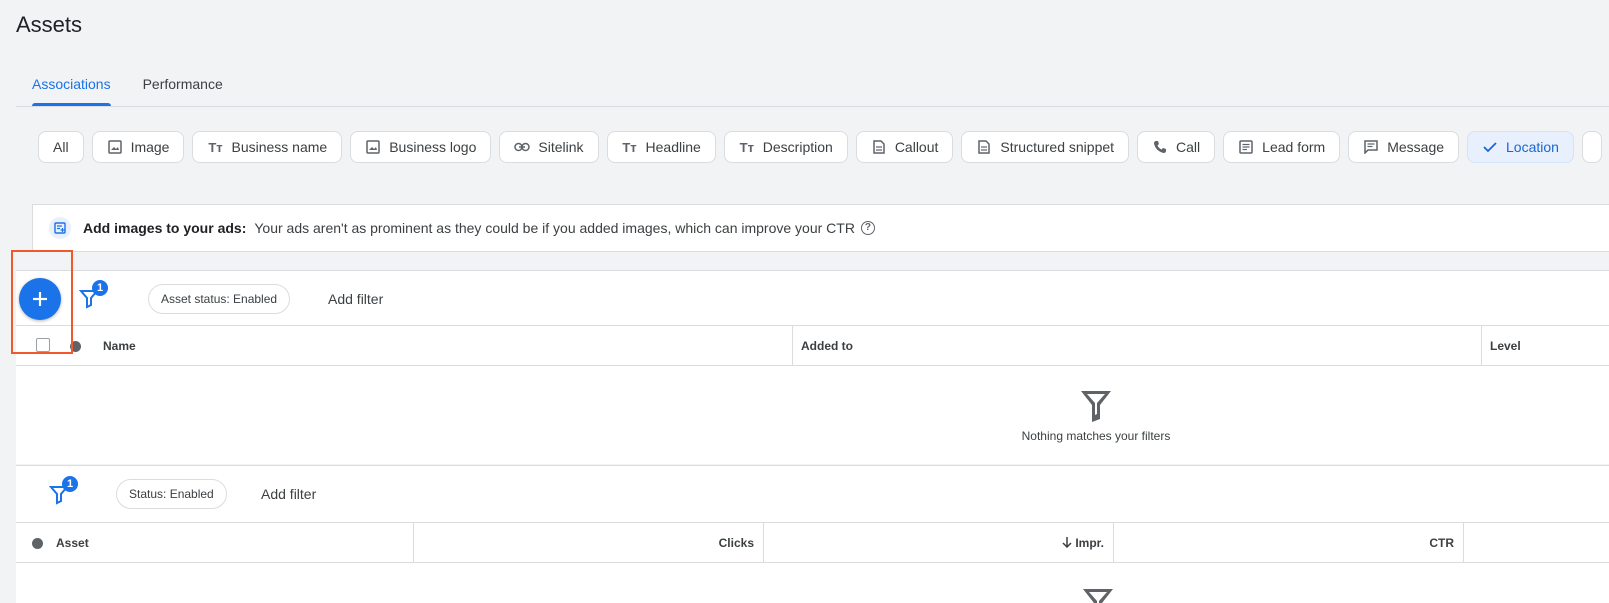 The width and height of the screenshot is (1609, 603). I want to click on chip-sitelink: Sitelink, so click(549, 147).